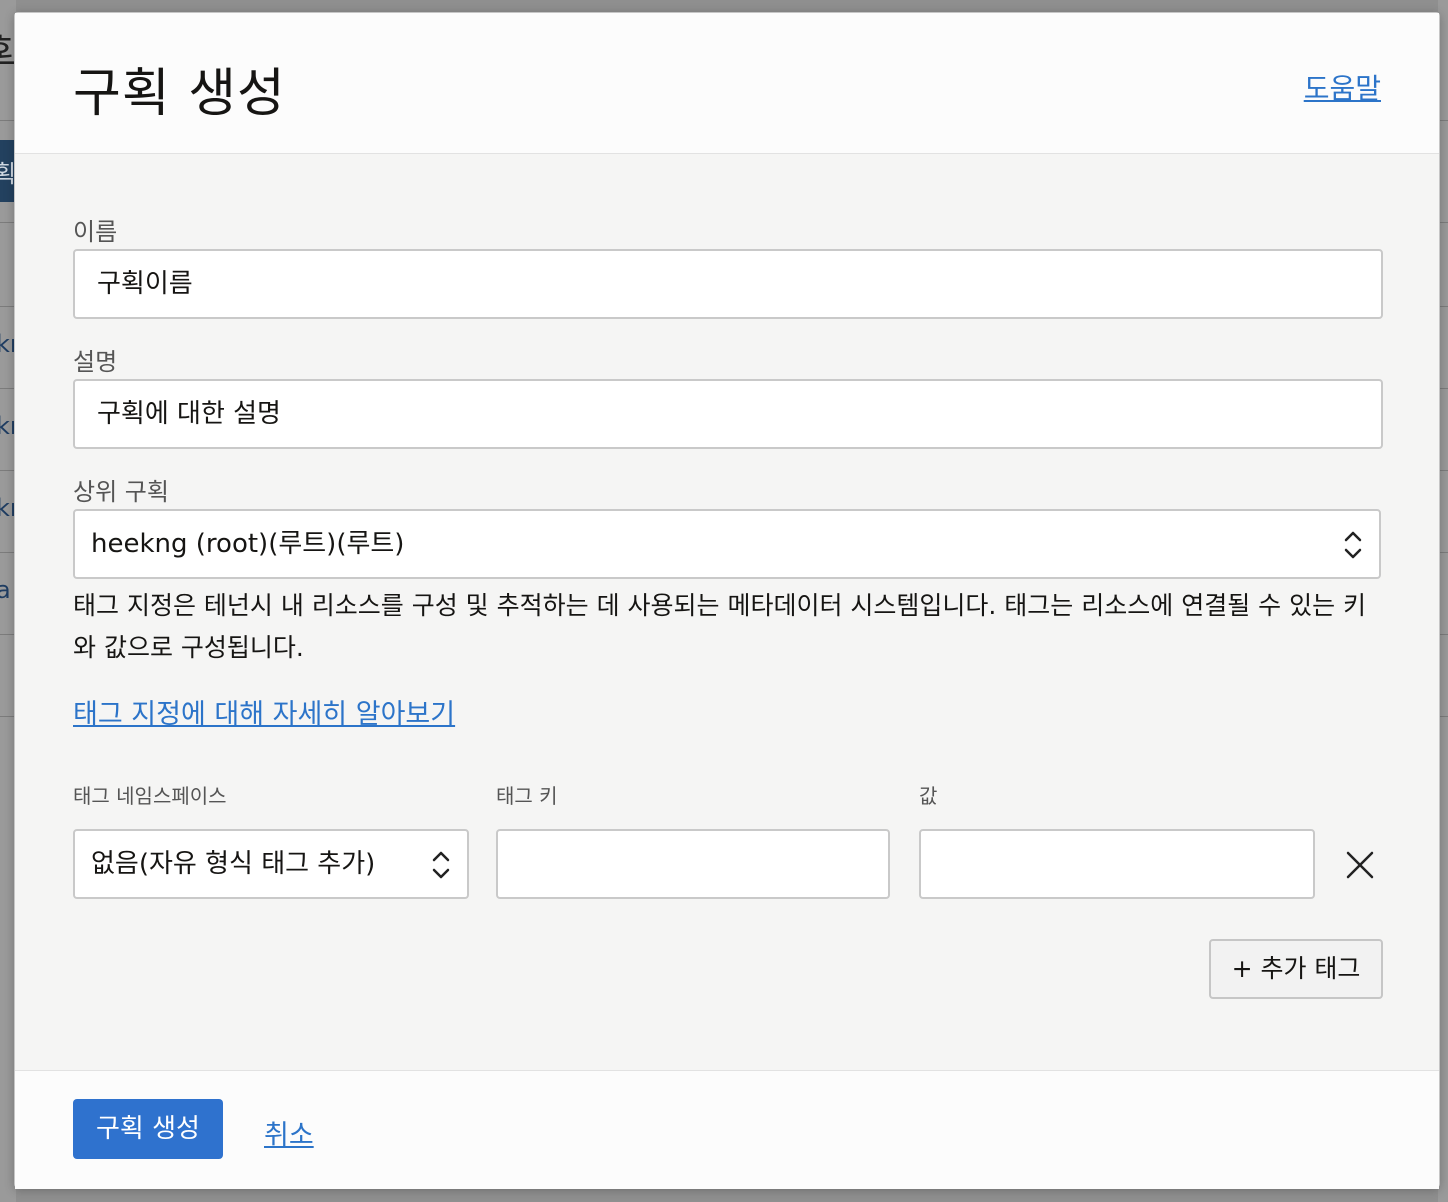  I want to click on add-tag-button: + 추가 태그, so click(1296, 969).